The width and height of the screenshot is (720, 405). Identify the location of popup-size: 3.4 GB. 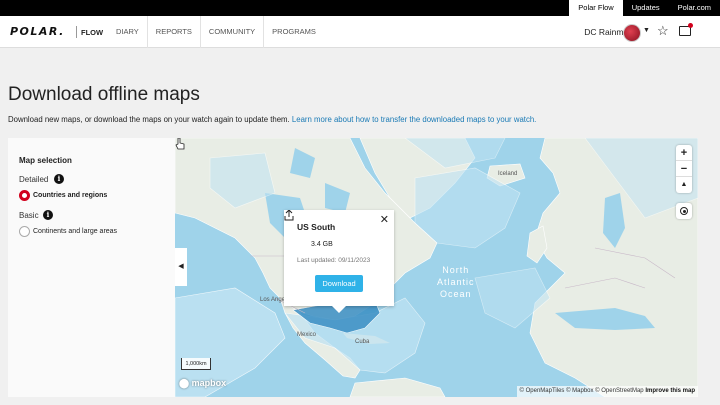
(322, 244).